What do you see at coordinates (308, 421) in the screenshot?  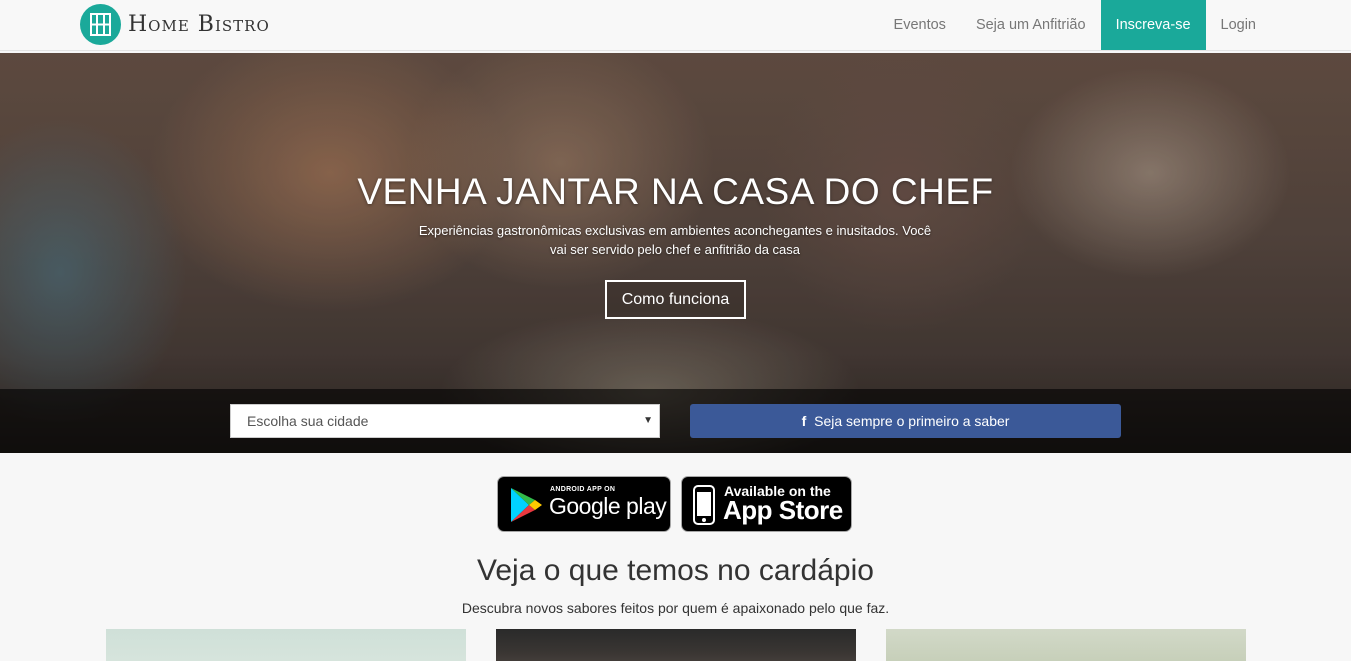 I see `city-select-value: Escolha sua cidade` at bounding box center [308, 421].